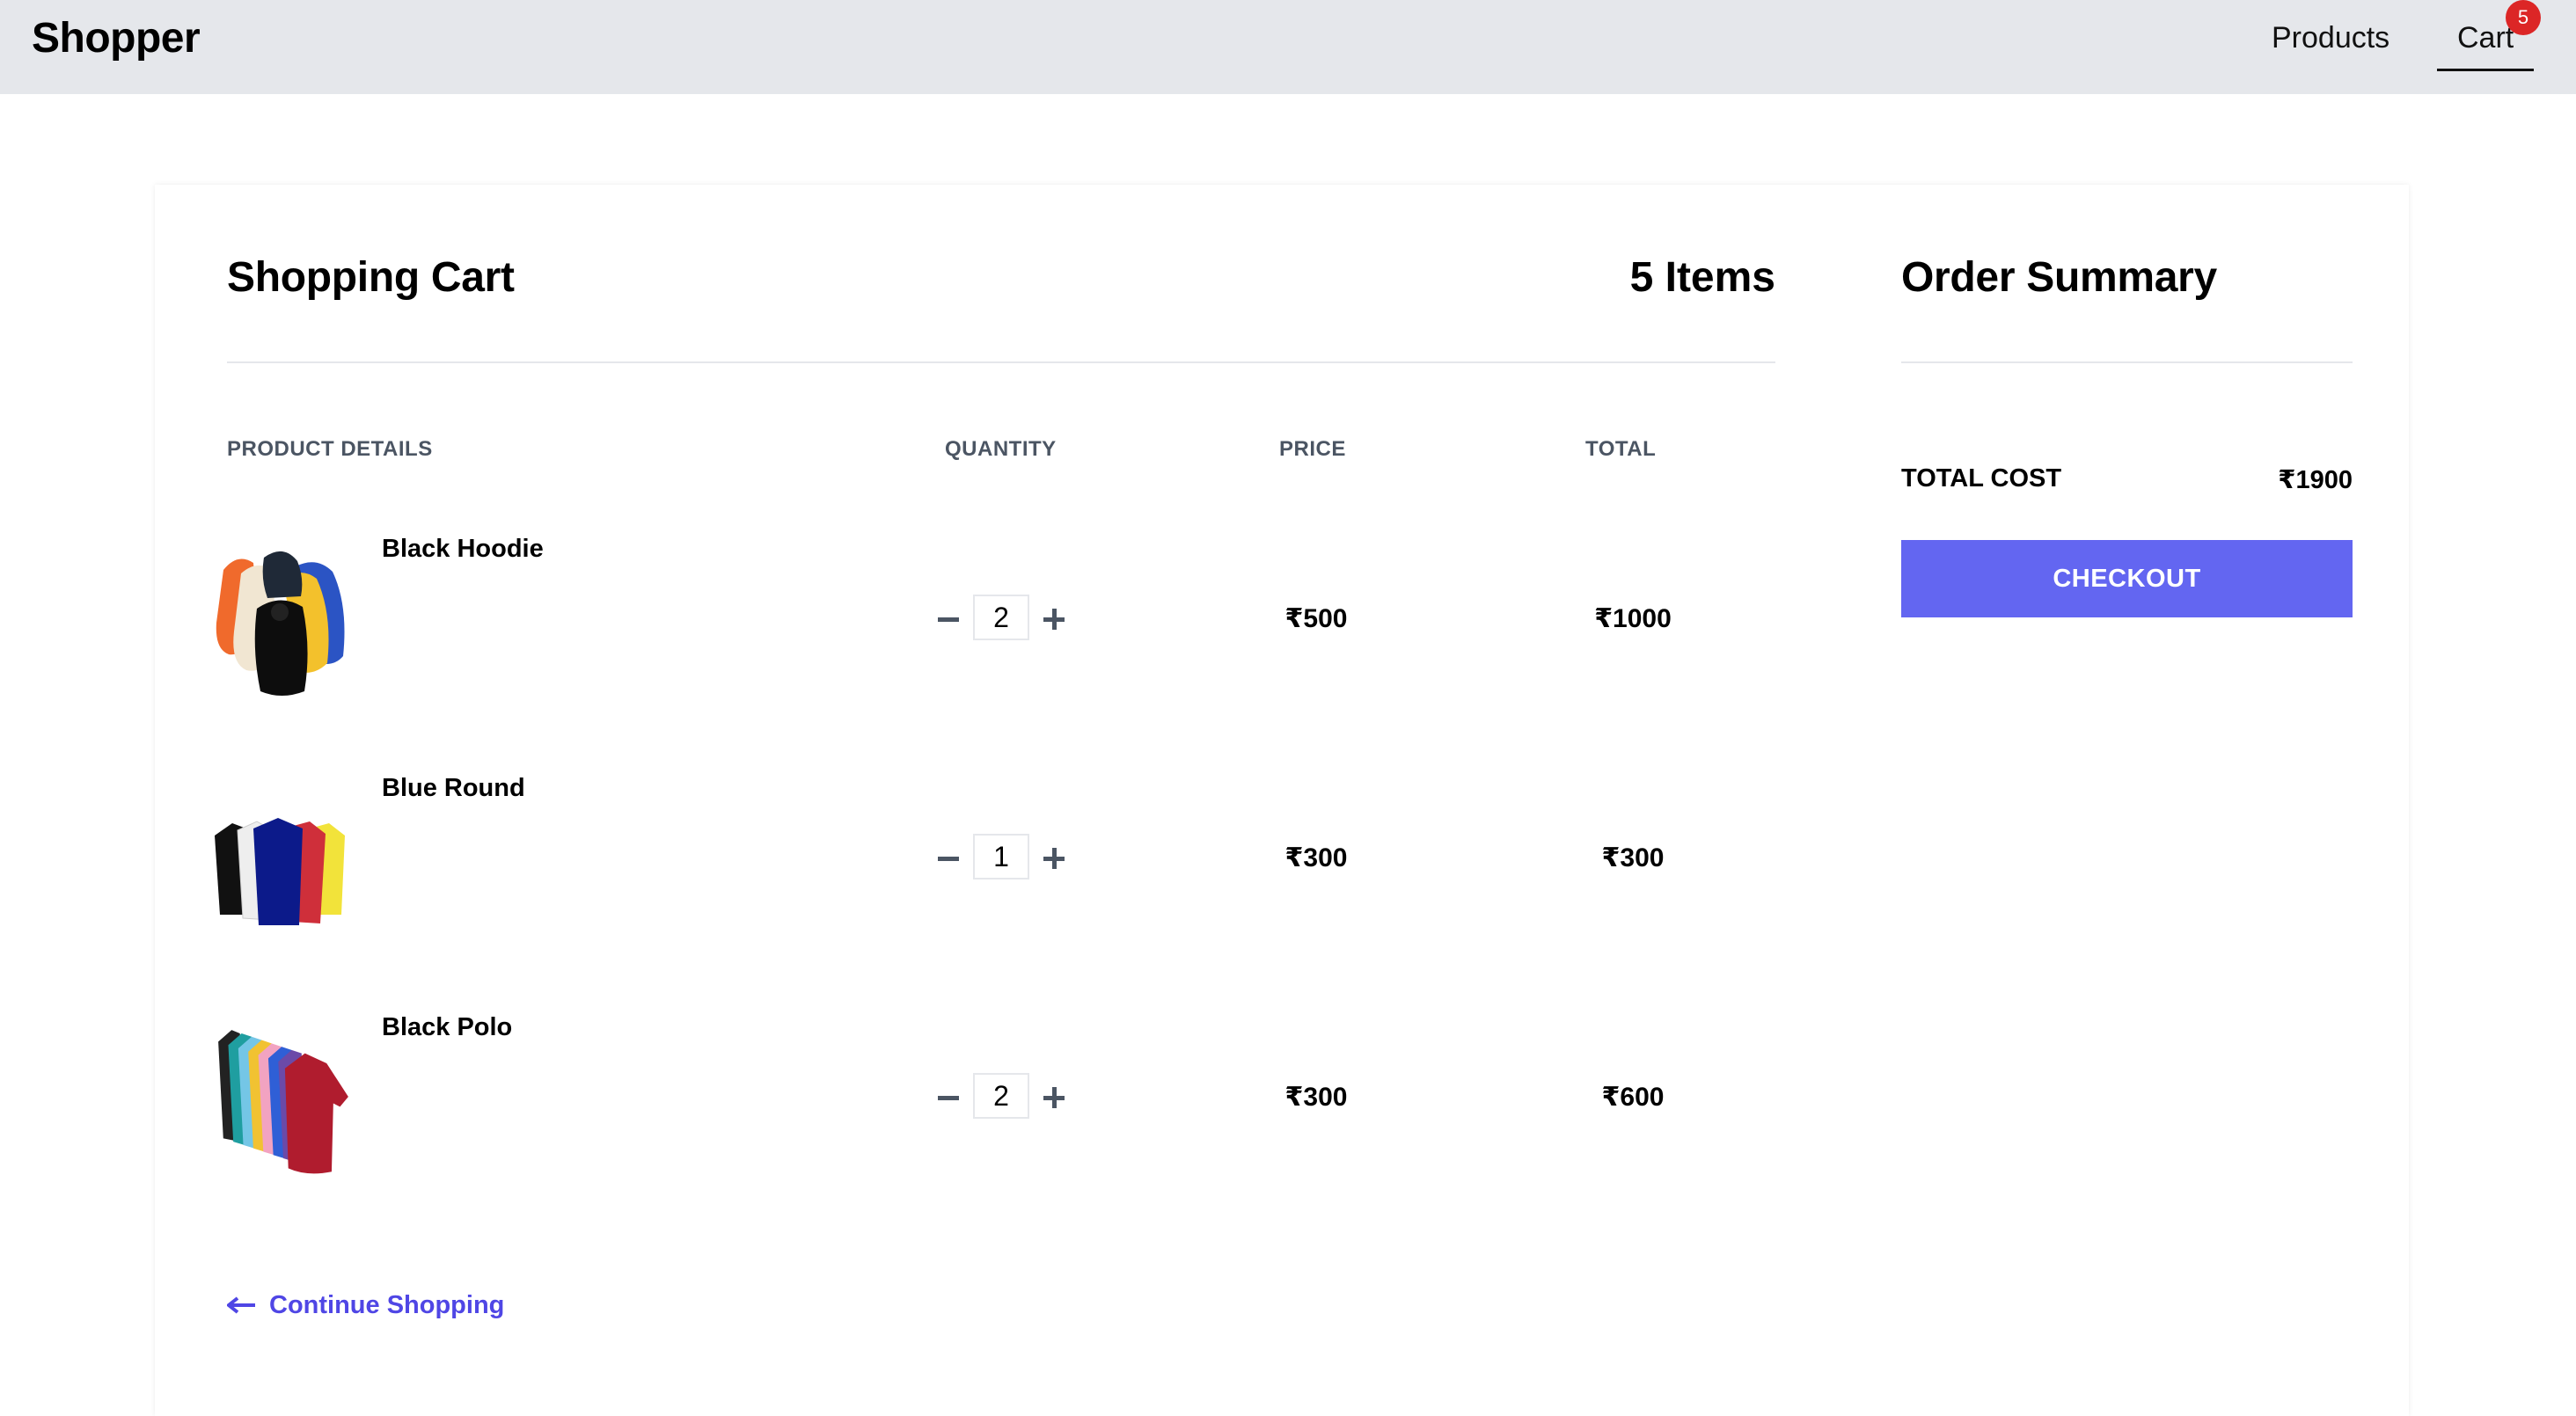 The width and height of the screenshot is (2576, 1416). What do you see at coordinates (447, 1027) in the screenshot?
I see `product-name: Black Polo` at bounding box center [447, 1027].